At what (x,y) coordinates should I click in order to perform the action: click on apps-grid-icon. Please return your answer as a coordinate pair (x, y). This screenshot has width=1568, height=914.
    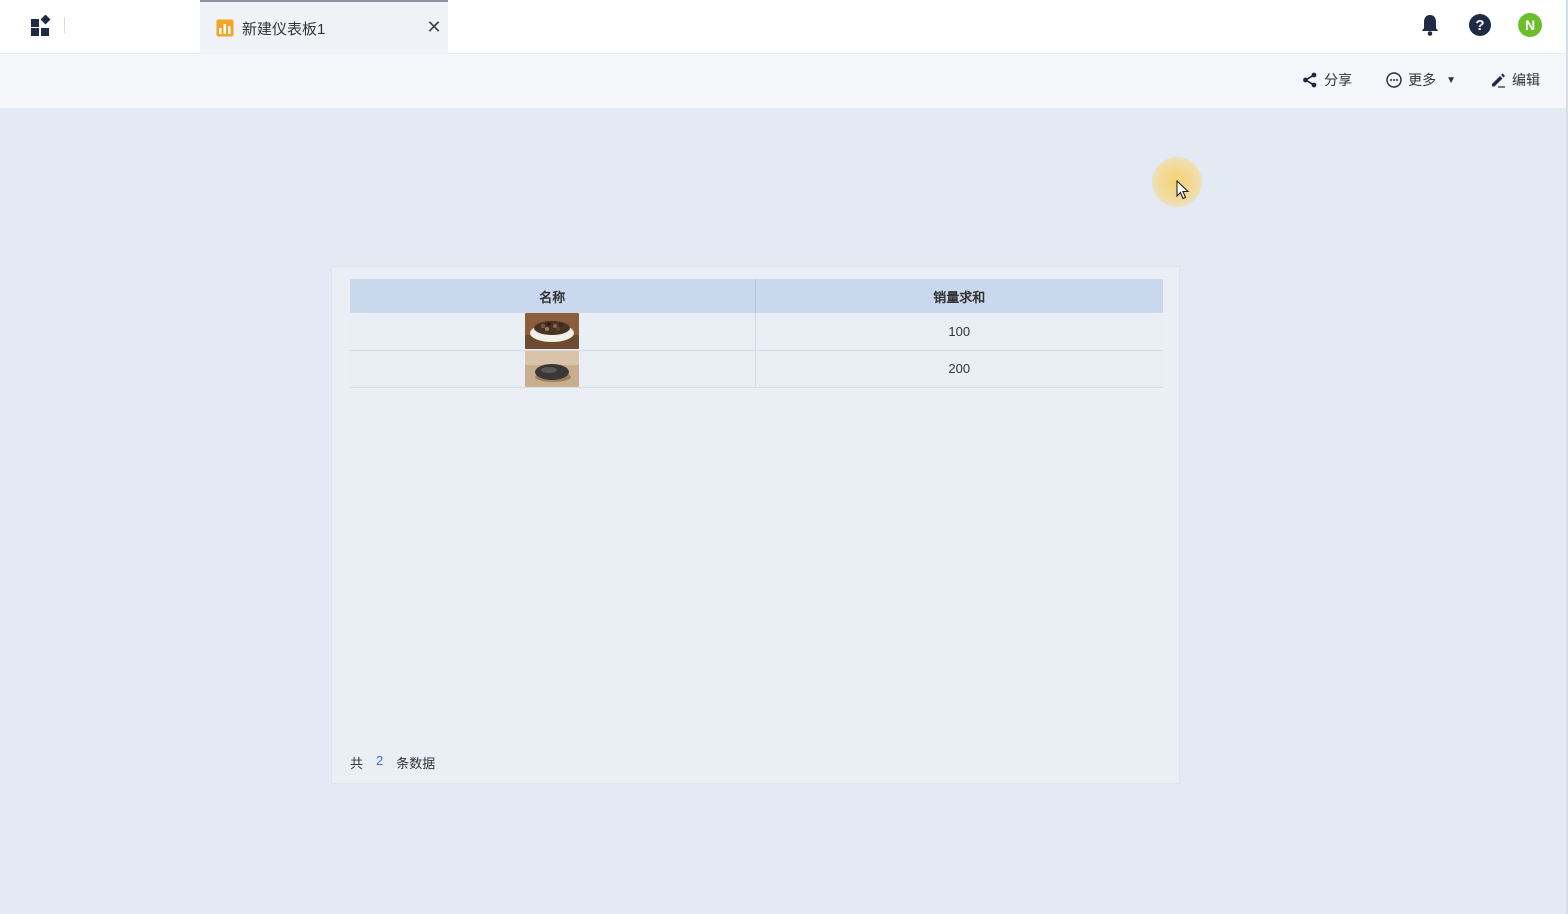
    Looking at the image, I should click on (41, 25).